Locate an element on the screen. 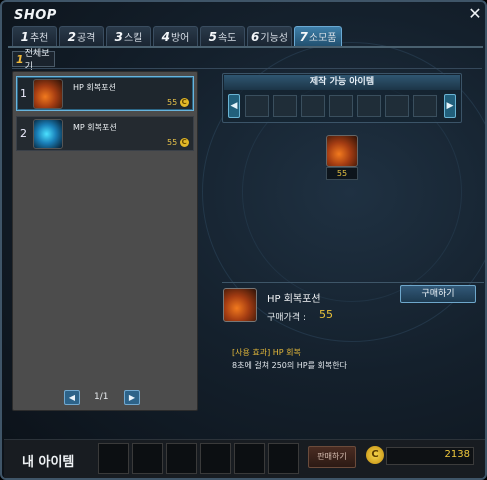 This screenshot has width=487, height=480. close-icon: ✕ is located at coordinates (475, 14).